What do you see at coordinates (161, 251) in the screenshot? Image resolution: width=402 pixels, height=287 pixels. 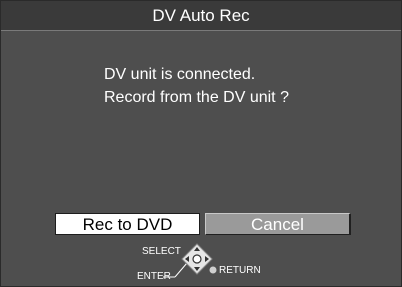 I see `select-label: SELECT` at bounding box center [161, 251].